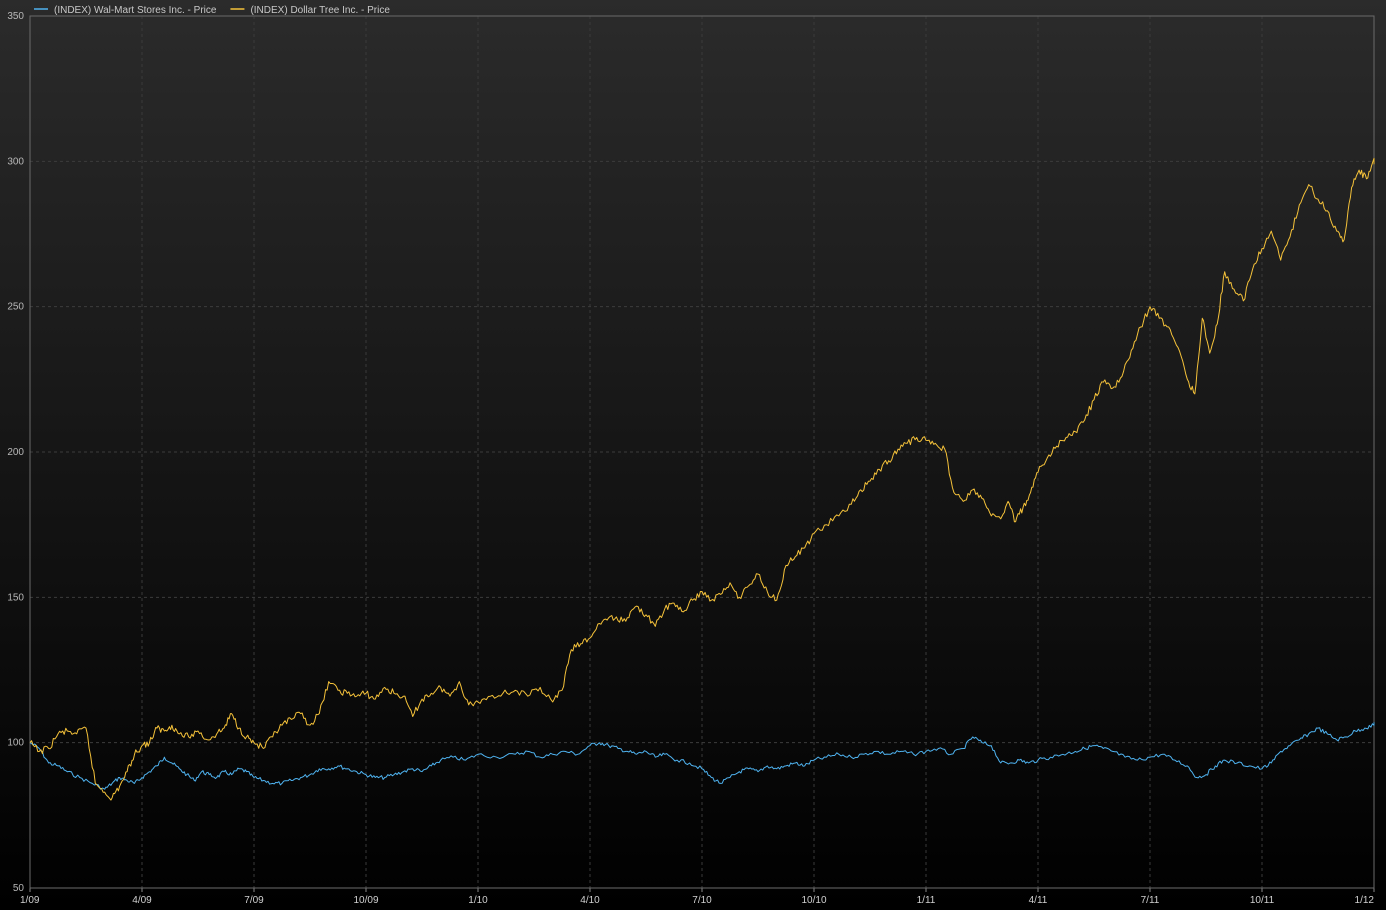  Describe the element at coordinates (30, 900) in the screenshot. I see `x-tick-label: 1/09` at that location.